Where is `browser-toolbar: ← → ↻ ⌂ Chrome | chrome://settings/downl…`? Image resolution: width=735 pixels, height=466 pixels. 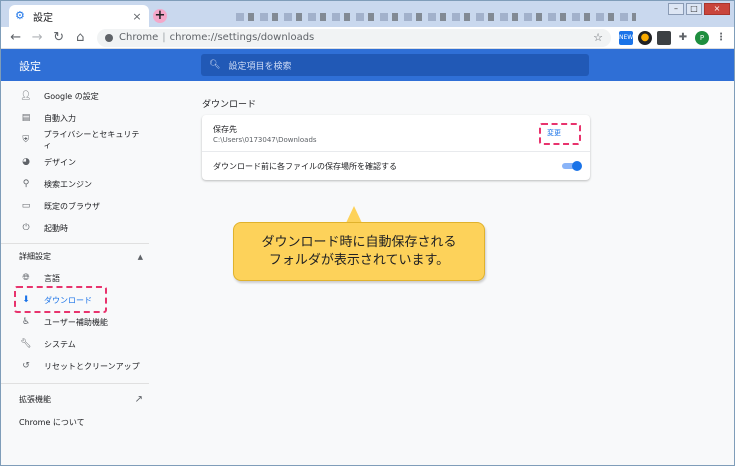
browser-toolbar: ← → ↻ ⌂ Chrome | chrome://settings/downl… is located at coordinates (367, 38).